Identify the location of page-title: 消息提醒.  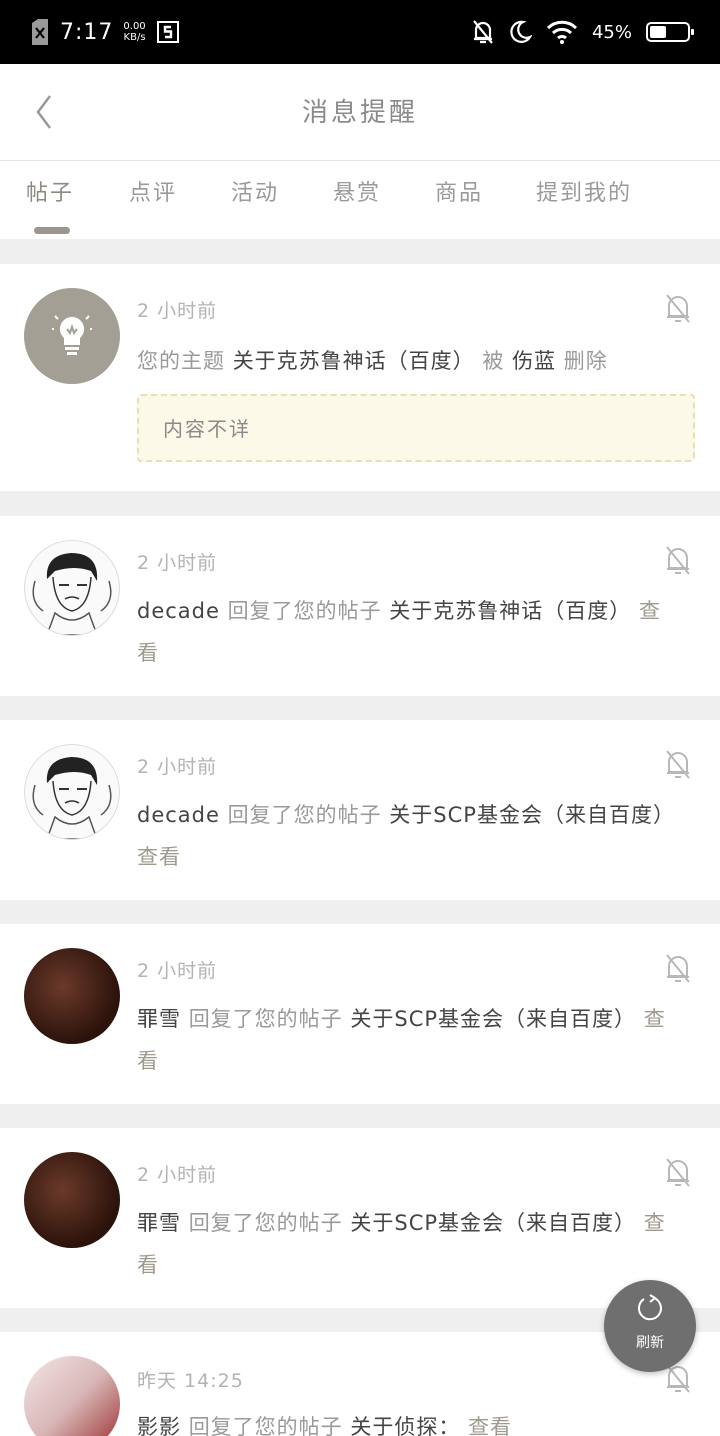
(359, 113).